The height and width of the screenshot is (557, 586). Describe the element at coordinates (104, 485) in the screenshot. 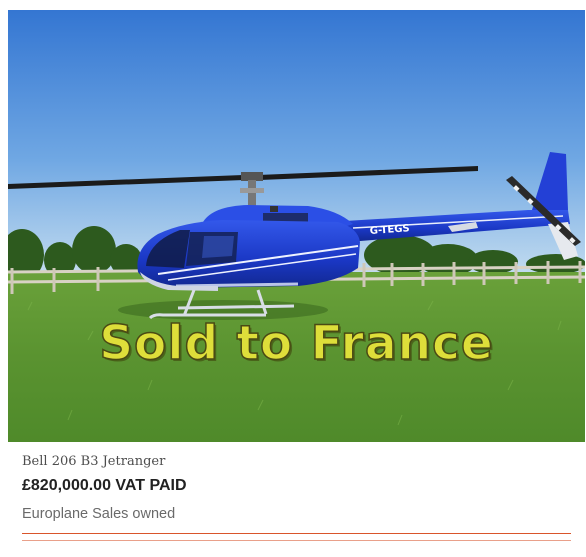

I see `listing-price: £820,000.00 VAT PAID` at that location.